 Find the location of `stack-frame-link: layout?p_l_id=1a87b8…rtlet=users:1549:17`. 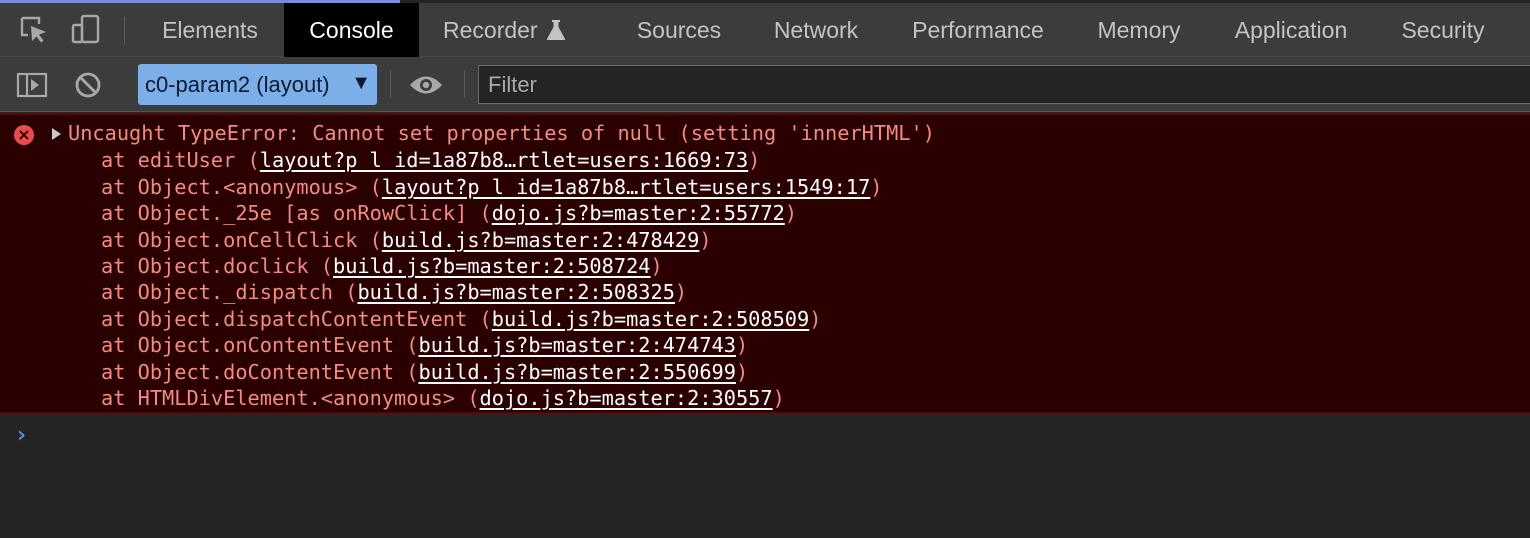

stack-frame-link: layout?p_l_id=1a87b8…rtlet=users:1549:17 is located at coordinates (626, 187).